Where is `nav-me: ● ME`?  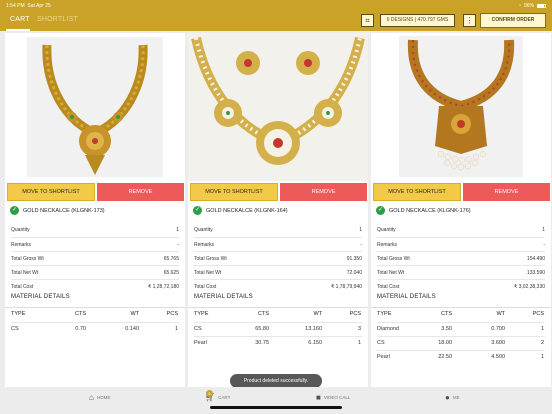
nav-me: ● ME is located at coordinates (452, 397).